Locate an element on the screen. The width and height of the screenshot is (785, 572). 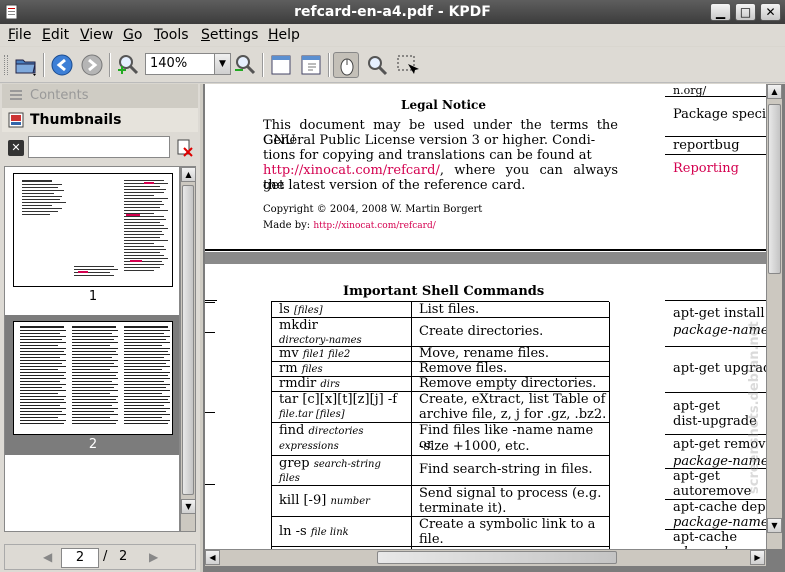
refcard-link: http://xinocat.com/refcard/ is located at coordinates (351, 170).